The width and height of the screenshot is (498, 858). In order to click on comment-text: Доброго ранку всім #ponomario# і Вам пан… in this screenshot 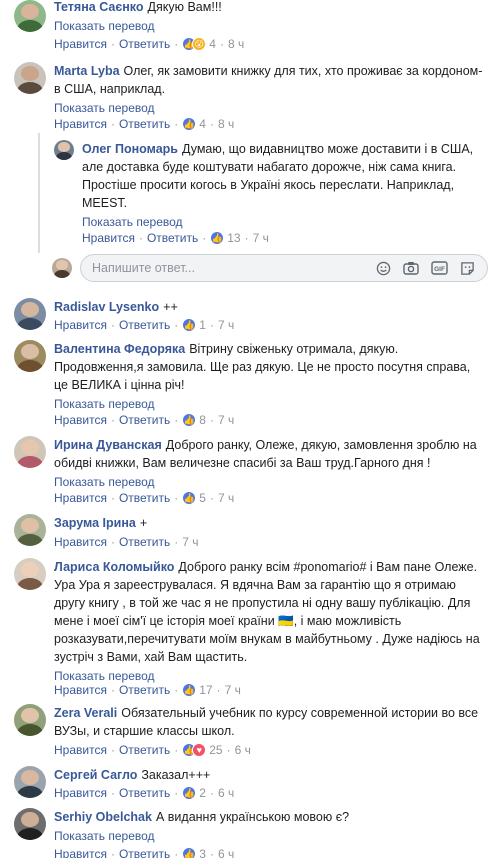, I will do `click(267, 612)`.